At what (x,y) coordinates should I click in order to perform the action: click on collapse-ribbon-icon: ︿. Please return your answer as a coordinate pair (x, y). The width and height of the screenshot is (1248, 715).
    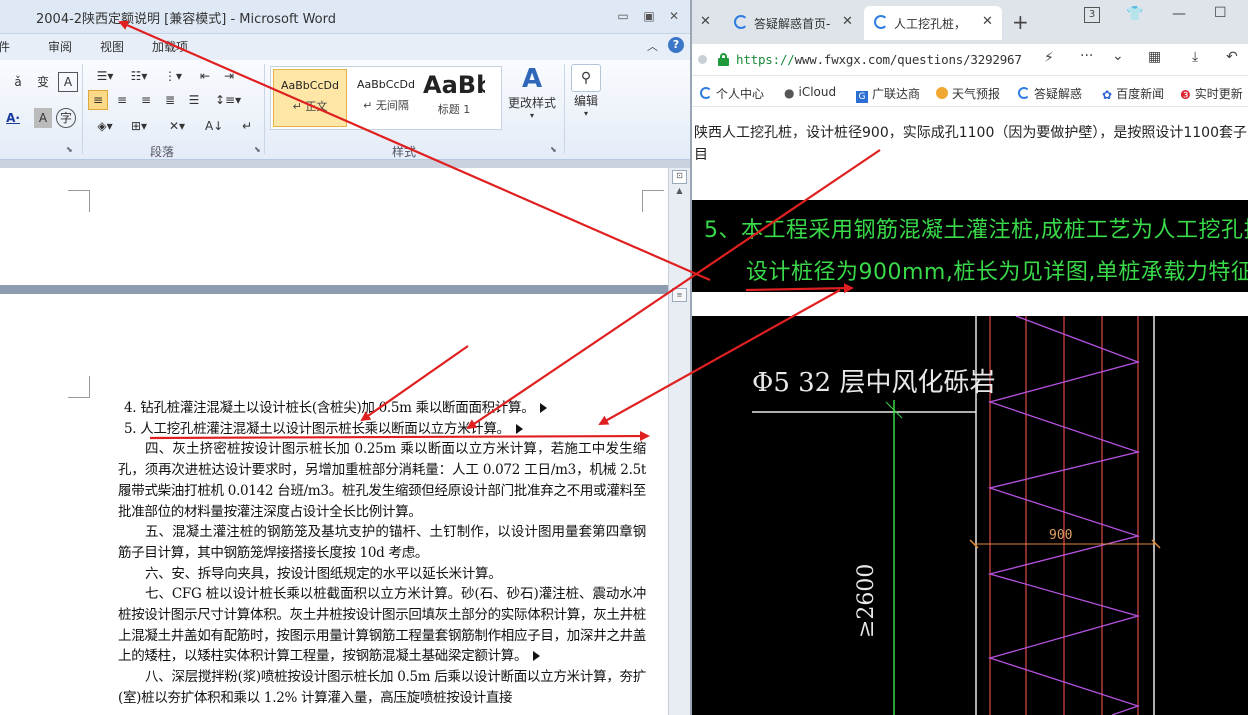
    Looking at the image, I should click on (652, 46).